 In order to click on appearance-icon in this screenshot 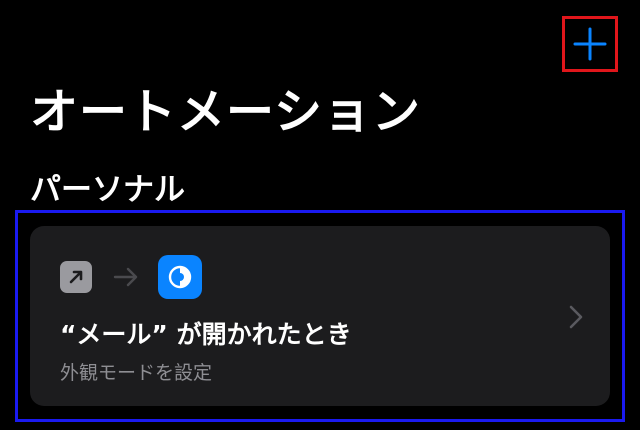, I will do `click(180, 277)`.